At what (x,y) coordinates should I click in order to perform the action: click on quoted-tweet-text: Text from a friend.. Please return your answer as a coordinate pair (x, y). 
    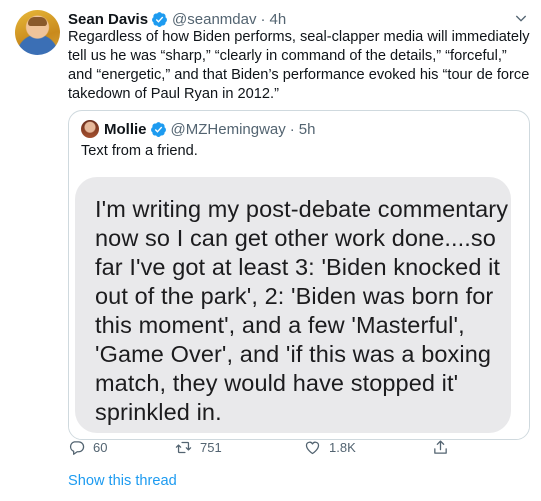
    Looking at the image, I should click on (139, 151).